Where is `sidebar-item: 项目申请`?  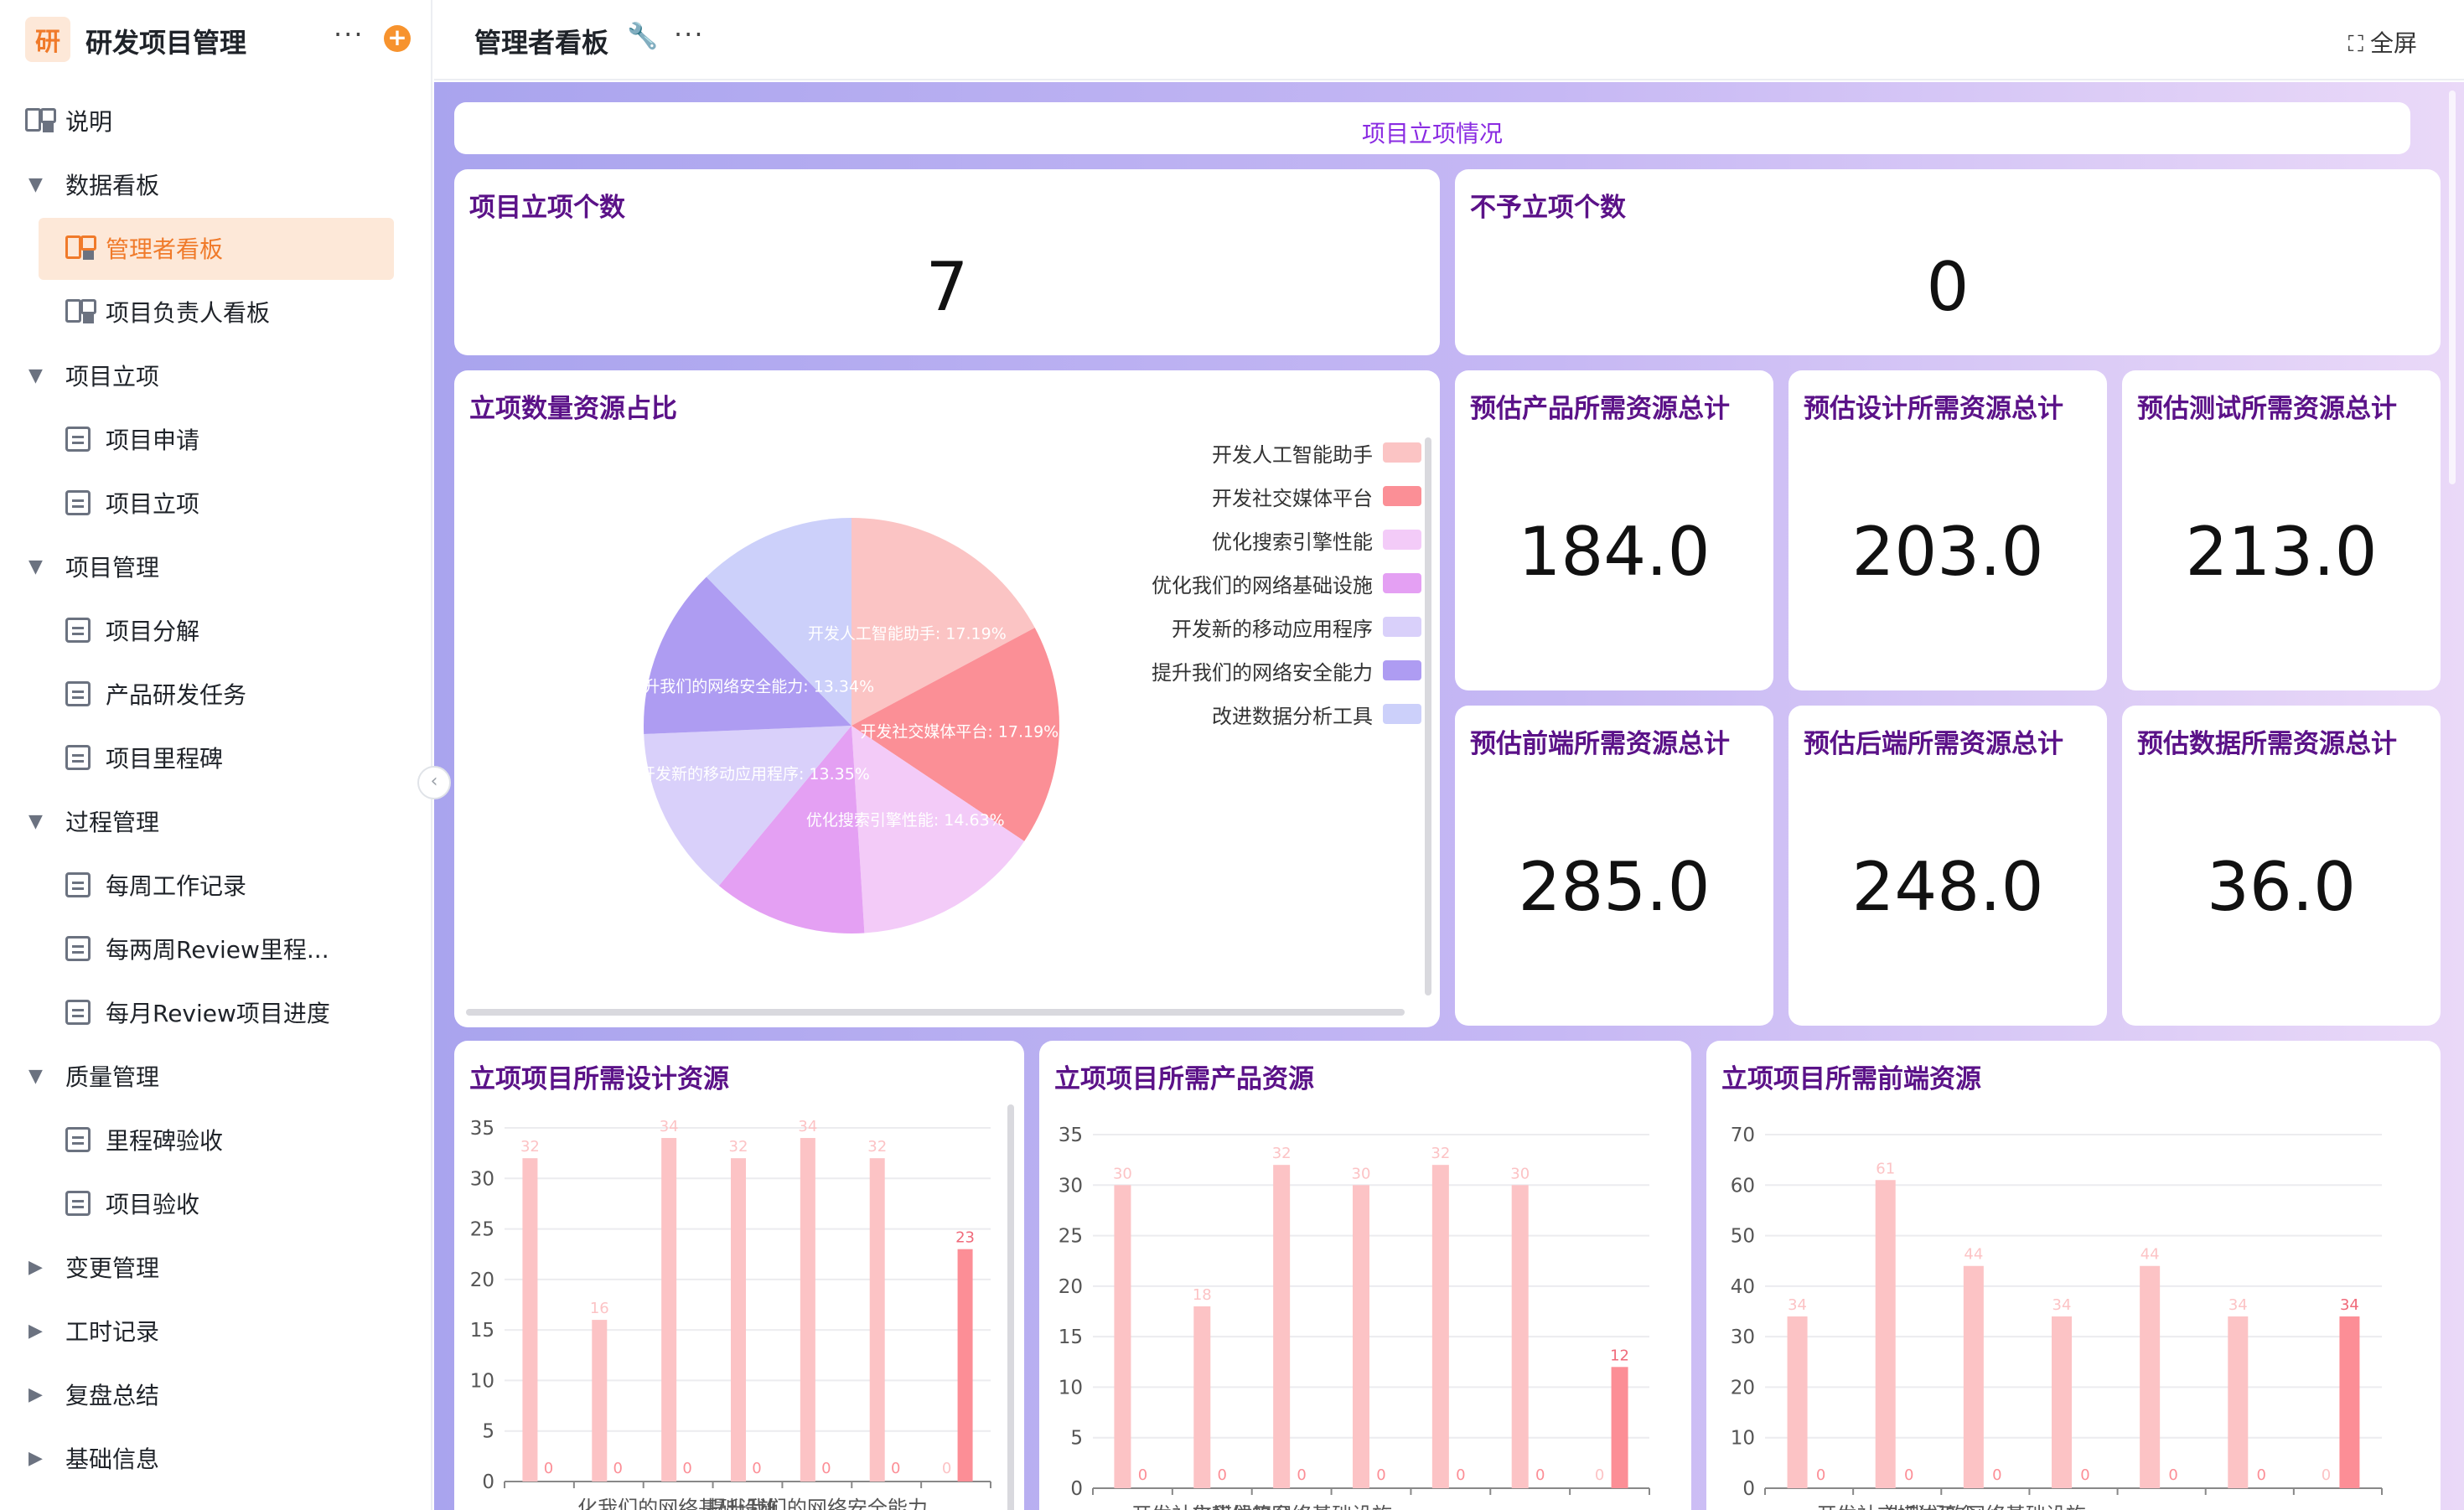 sidebar-item: 项目申请 is located at coordinates (216, 439).